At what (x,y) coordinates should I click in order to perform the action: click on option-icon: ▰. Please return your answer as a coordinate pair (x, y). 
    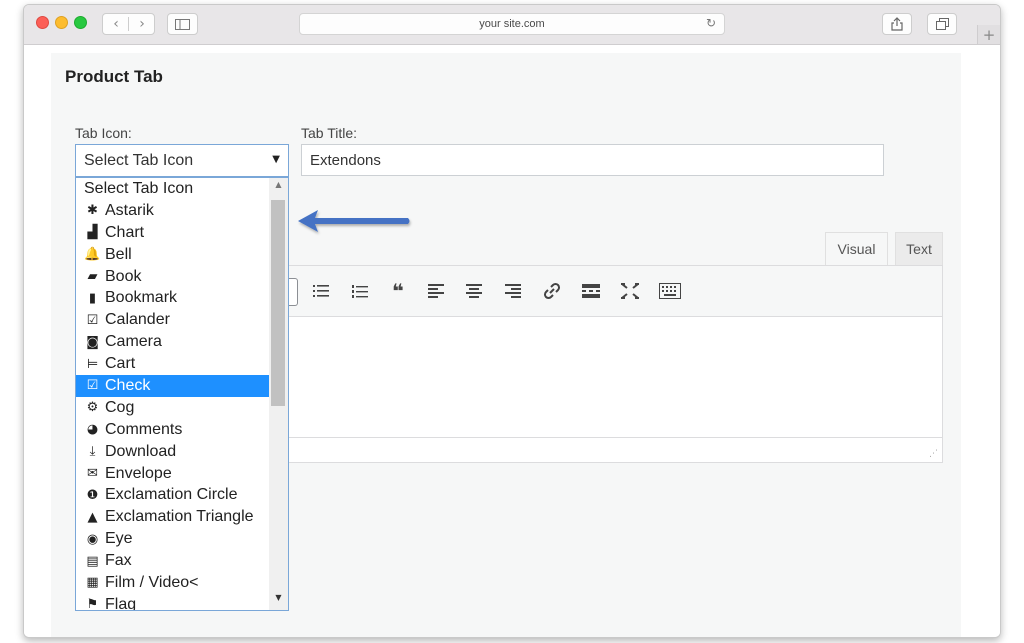
    Looking at the image, I should click on (92, 276).